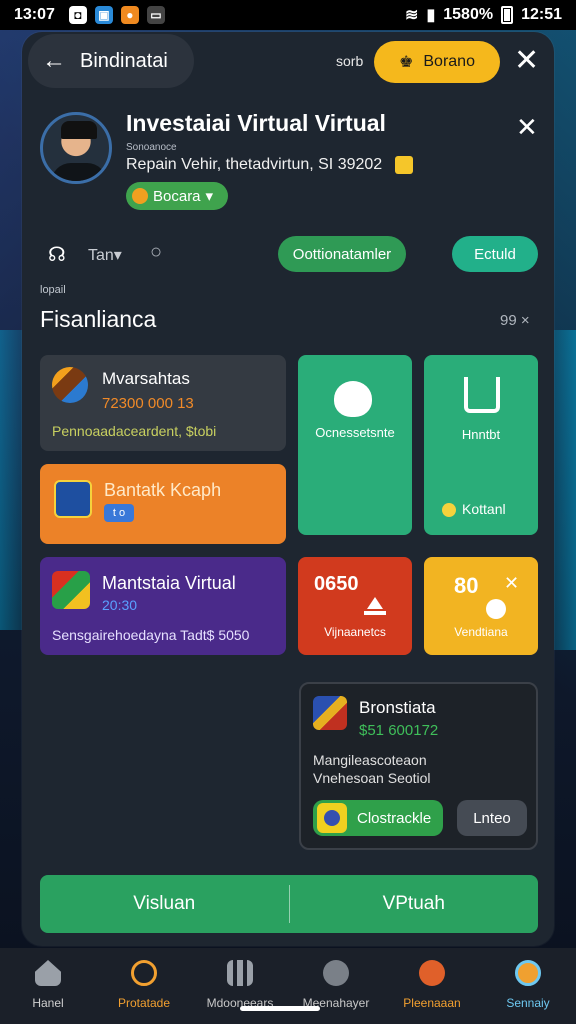 The image size is (576, 1024). What do you see at coordinates (481, 445) in the screenshot?
I see `card-hnntbt: Hnntbt Kottanl` at bounding box center [481, 445].